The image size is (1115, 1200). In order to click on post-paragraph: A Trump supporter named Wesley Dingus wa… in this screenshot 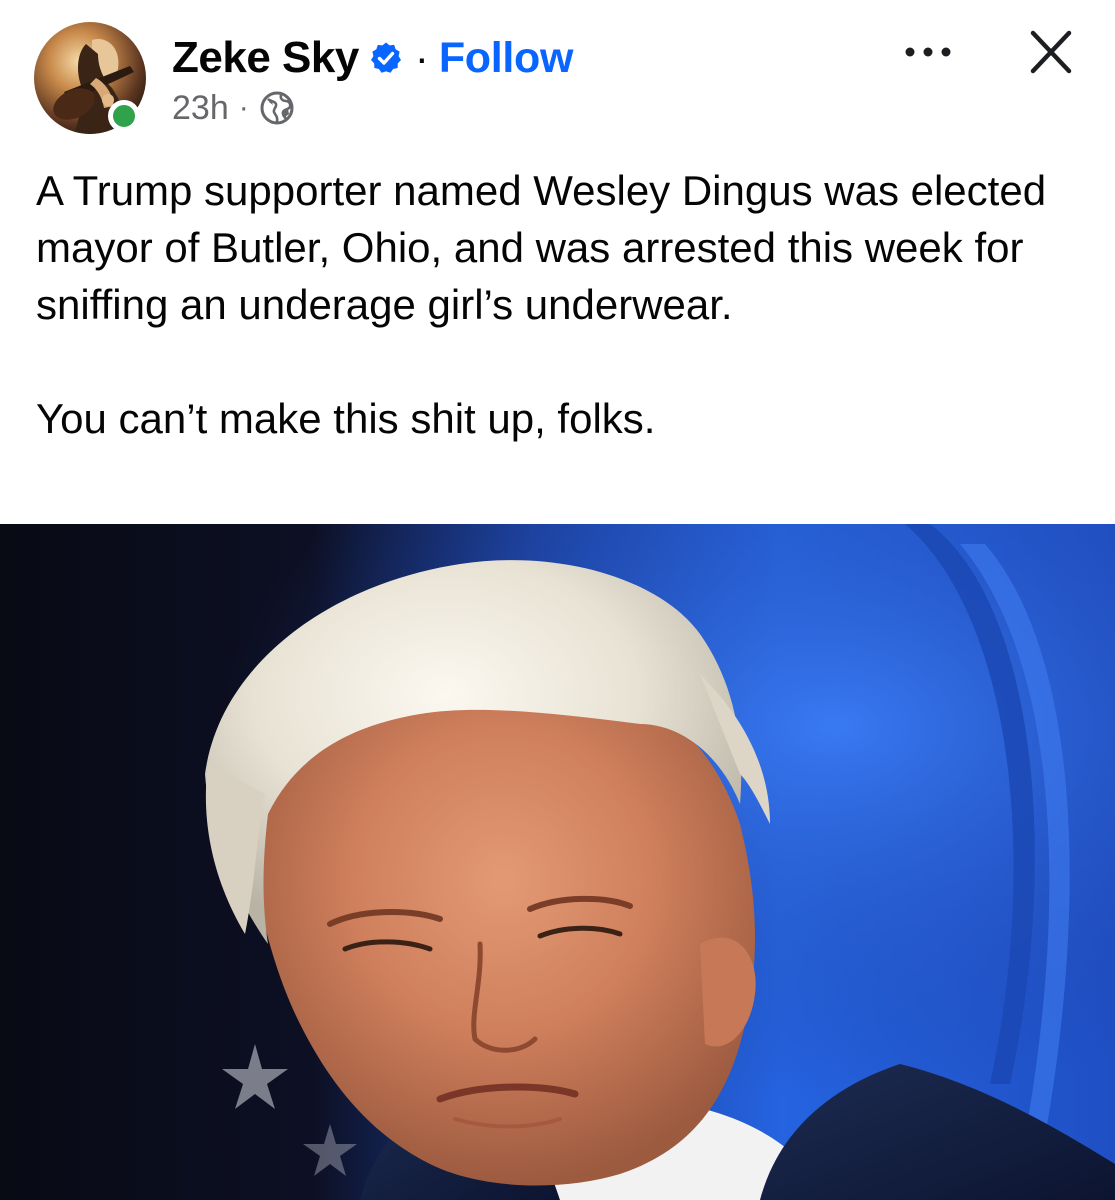, I will do `click(541, 247)`.